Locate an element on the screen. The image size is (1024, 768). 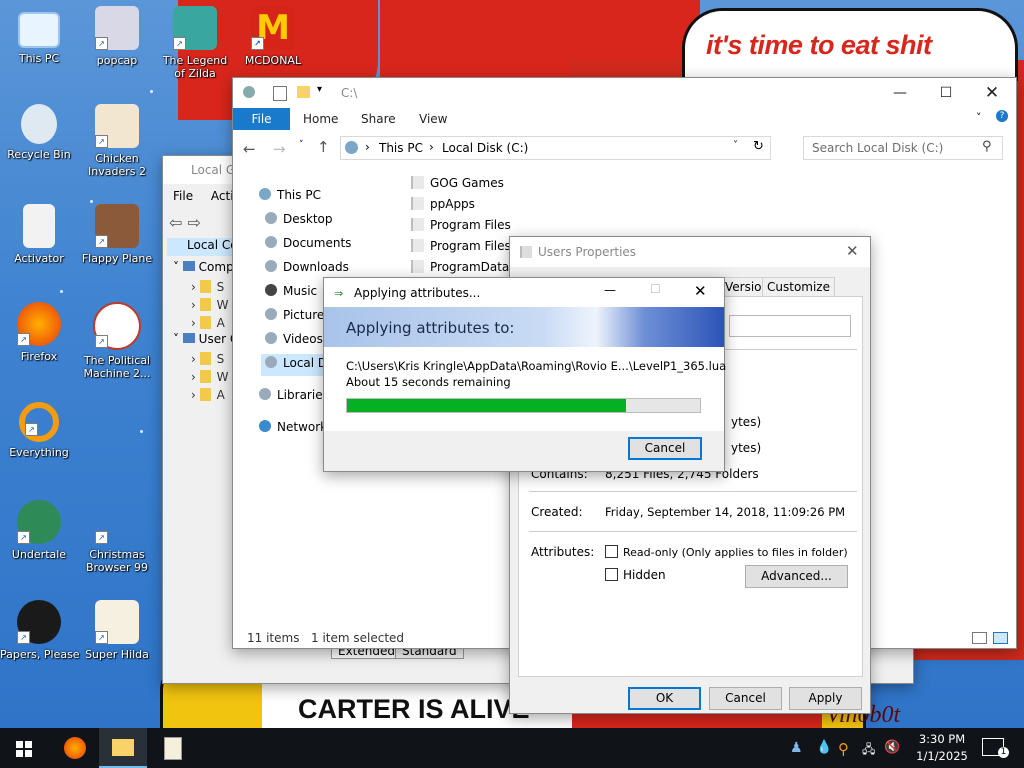
taskbar-file-explorer is located at coordinates (123, 748).